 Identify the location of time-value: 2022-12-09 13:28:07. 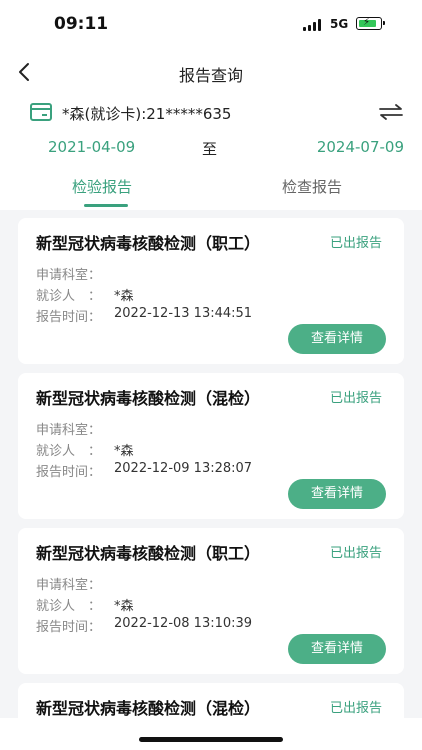
(183, 468).